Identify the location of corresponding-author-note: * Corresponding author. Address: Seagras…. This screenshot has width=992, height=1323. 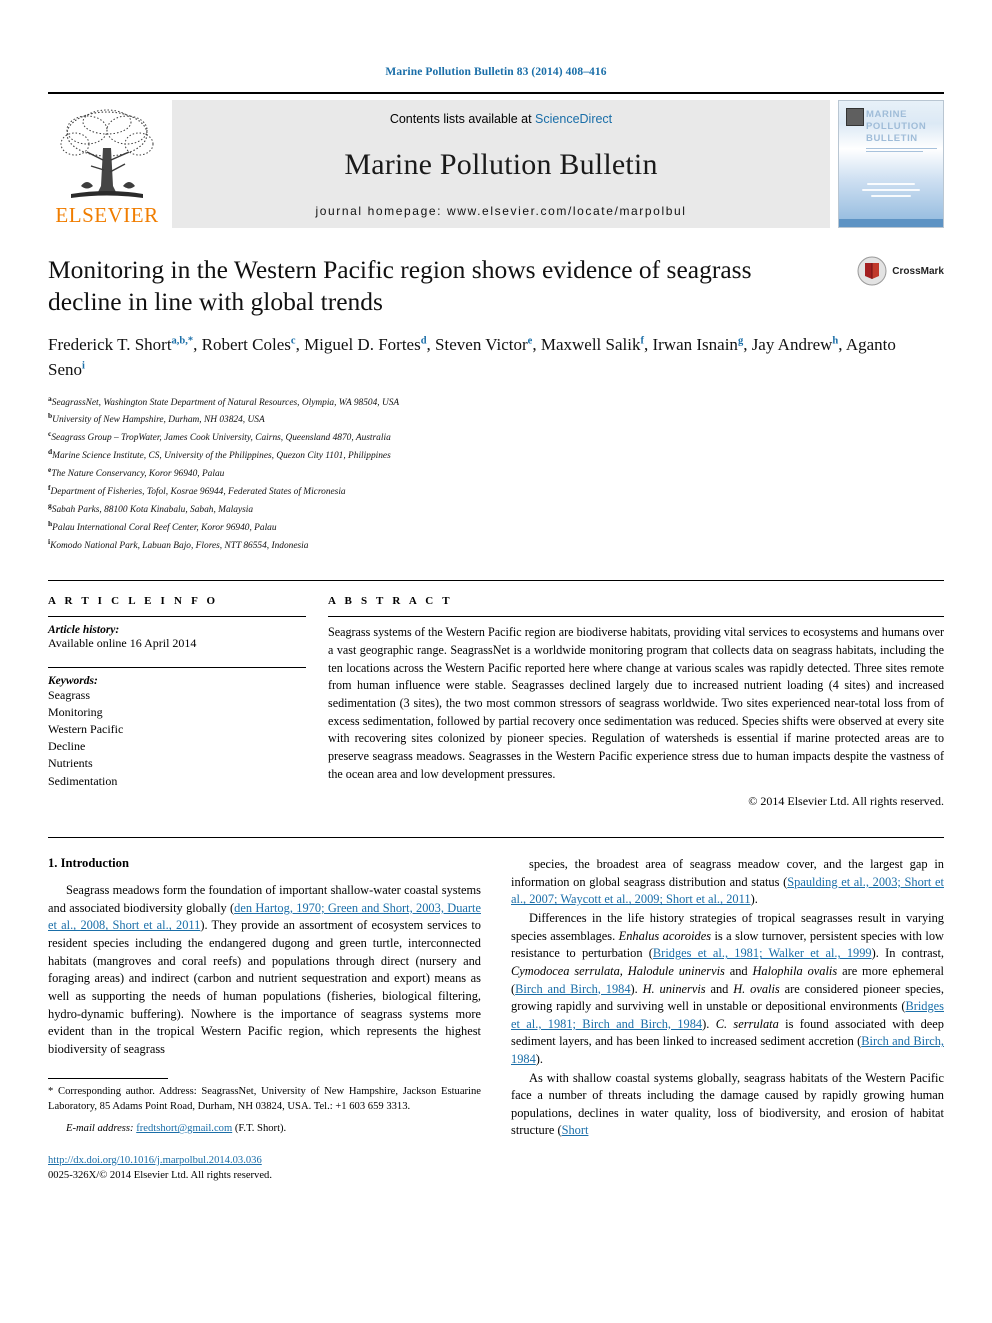
(264, 1099).